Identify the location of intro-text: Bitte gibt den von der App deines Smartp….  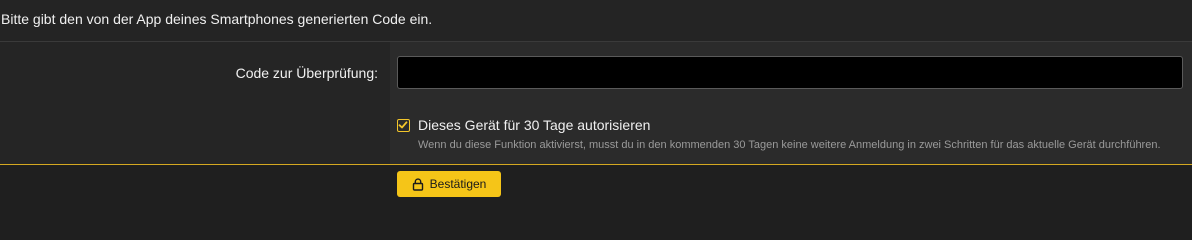
(217, 19).